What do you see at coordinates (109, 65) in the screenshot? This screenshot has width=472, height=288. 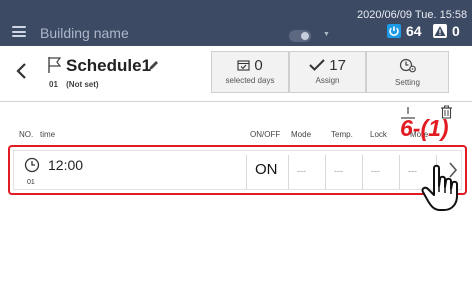 I see `schedule-name: Schedule1` at bounding box center [109, 65].